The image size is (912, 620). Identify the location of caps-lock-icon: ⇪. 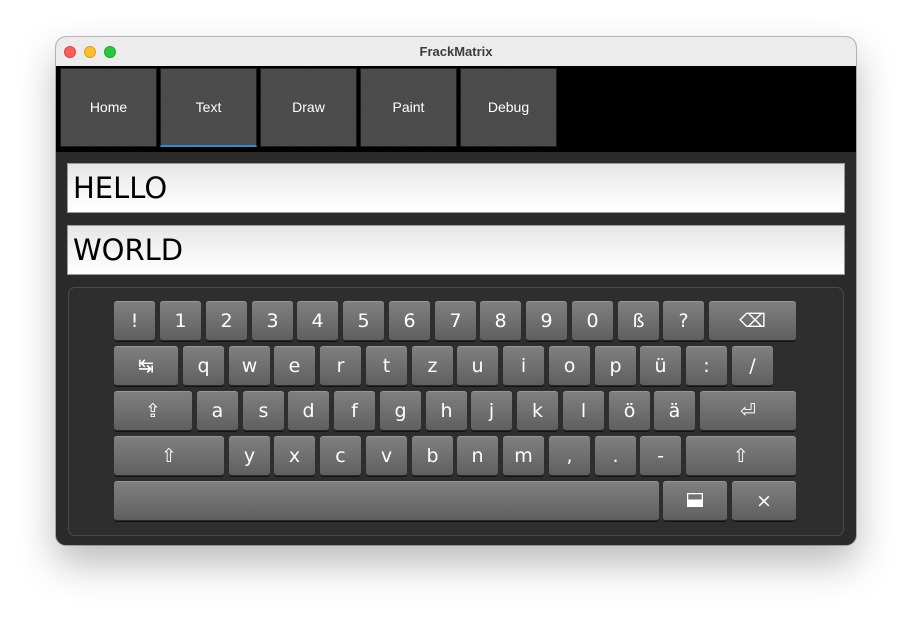
(153, 410).